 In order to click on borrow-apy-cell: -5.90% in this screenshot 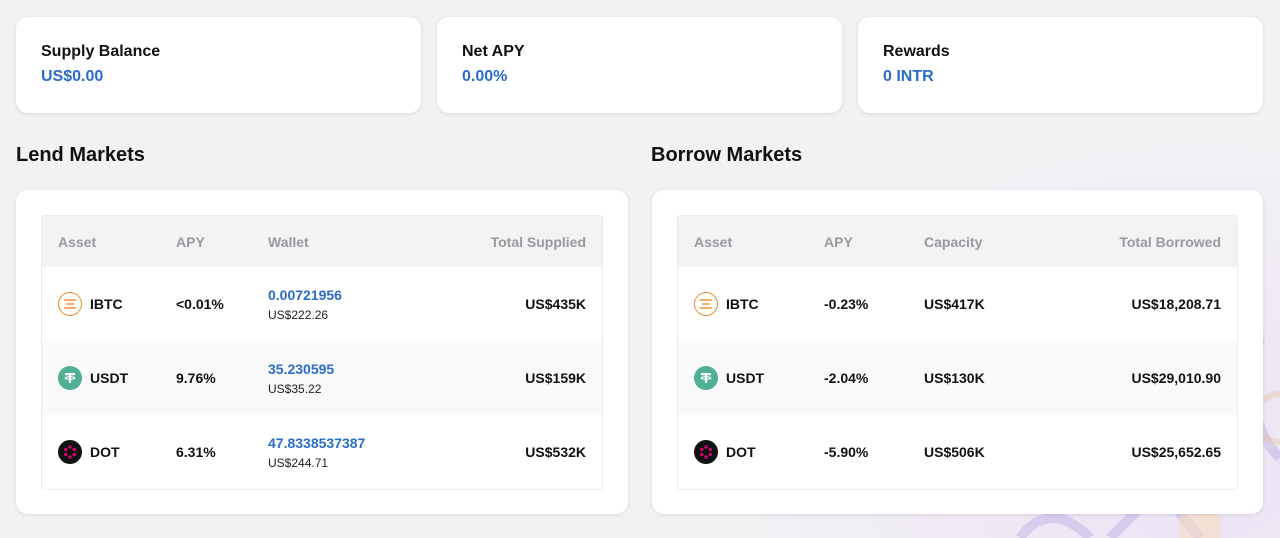, I will do `click(846, 452)`.